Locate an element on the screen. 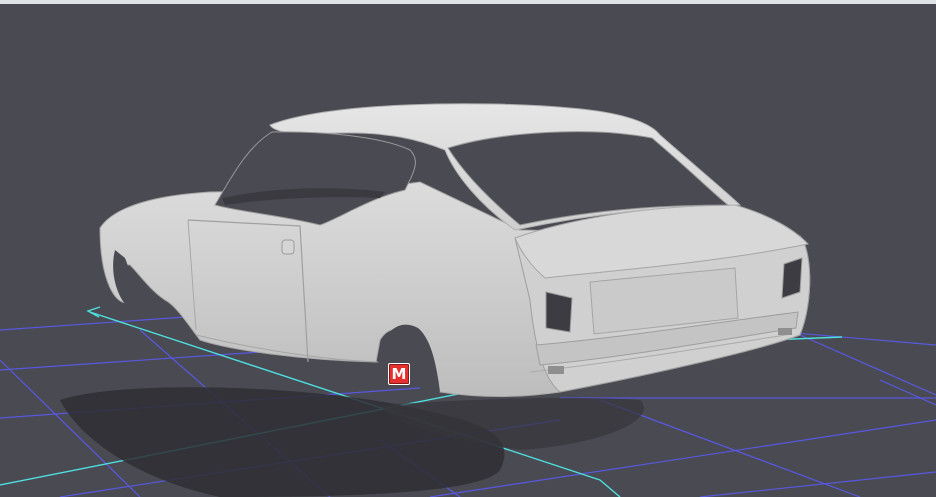  marker-label: M is located at coordinates (399, 374).